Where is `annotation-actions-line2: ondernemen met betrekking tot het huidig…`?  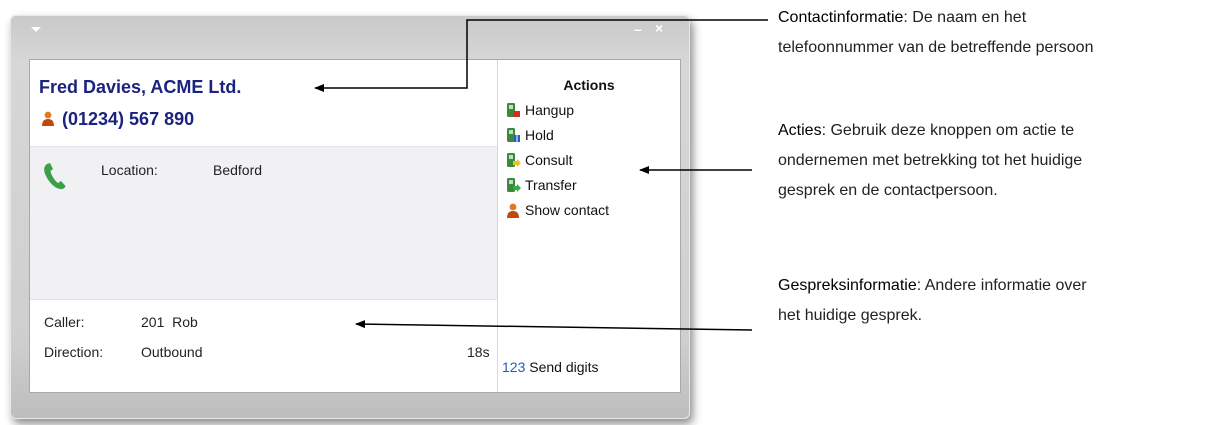
annotation-actions-line2: ondernemen met betrekking tot het huidig… is located at coordinates (930, 160).